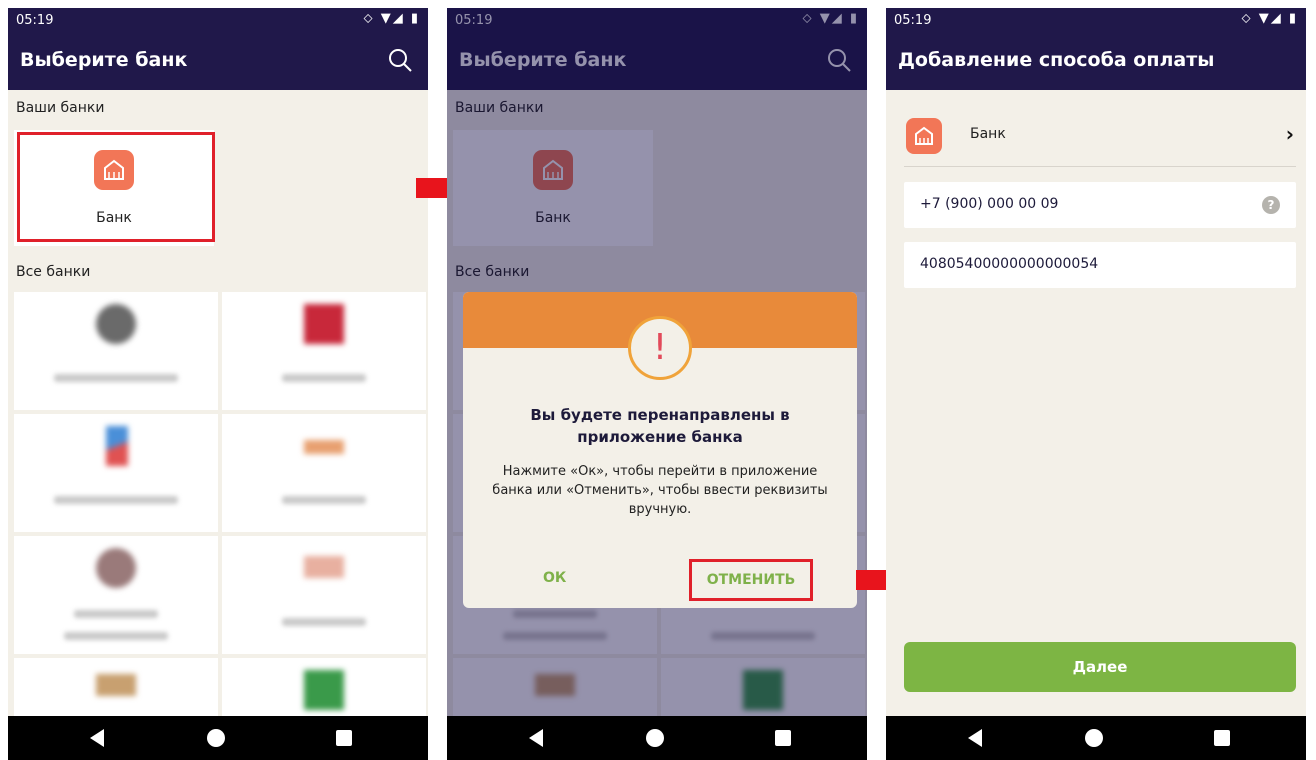  I want to click on app-bar: Выберите банк, so click(218, 62).